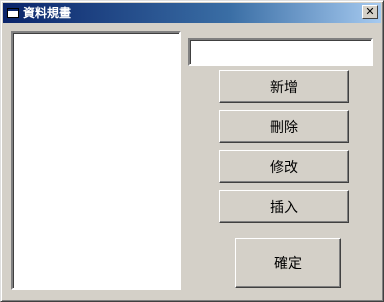 The height and width of the screenshot is (302, 384). I want to click on title-bar: 資料規畫 ✕, so click(192, 13).